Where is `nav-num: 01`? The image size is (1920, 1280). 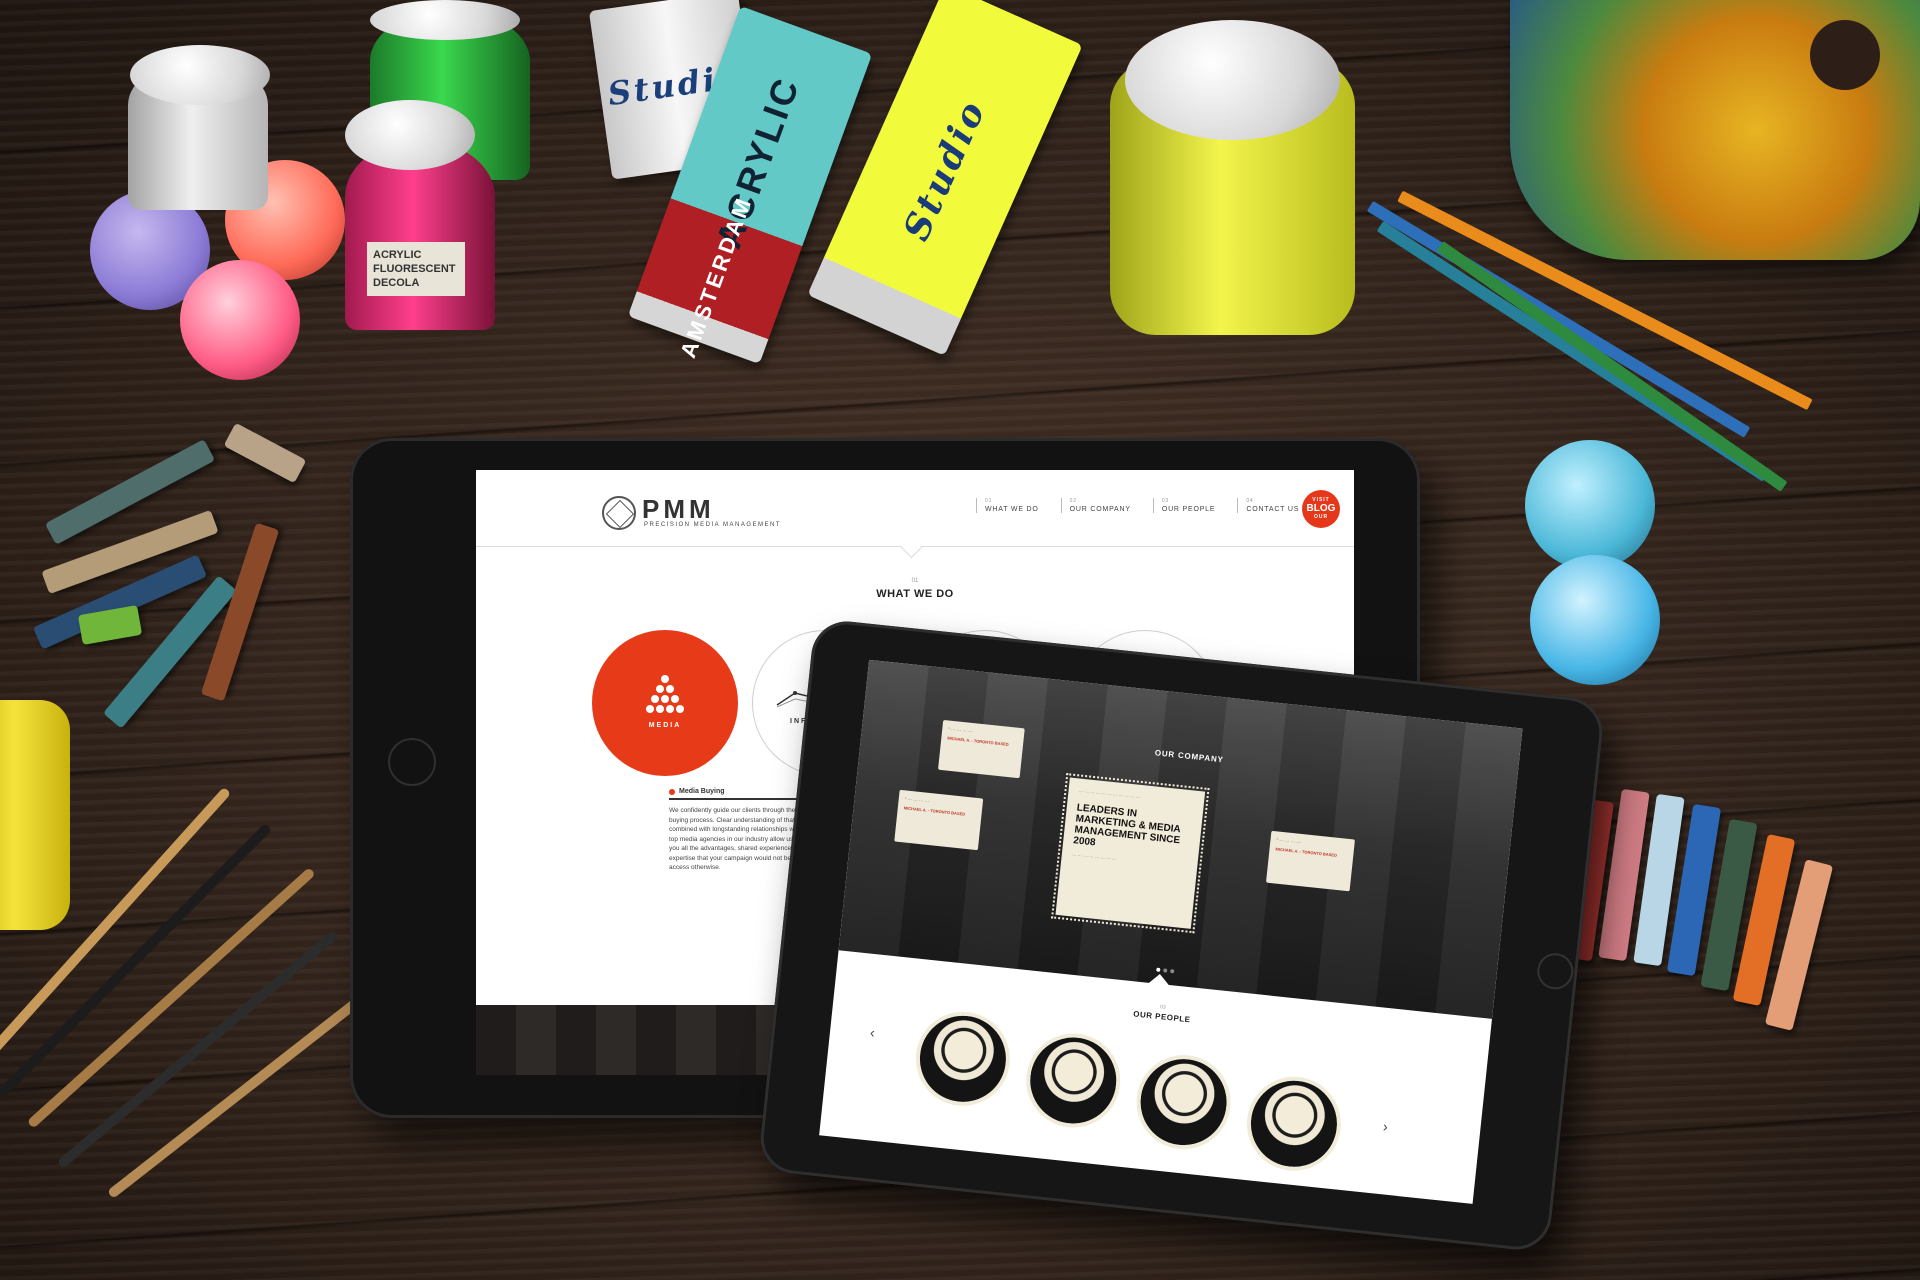
nav-num: 01 is located at coordinates (989, 501).